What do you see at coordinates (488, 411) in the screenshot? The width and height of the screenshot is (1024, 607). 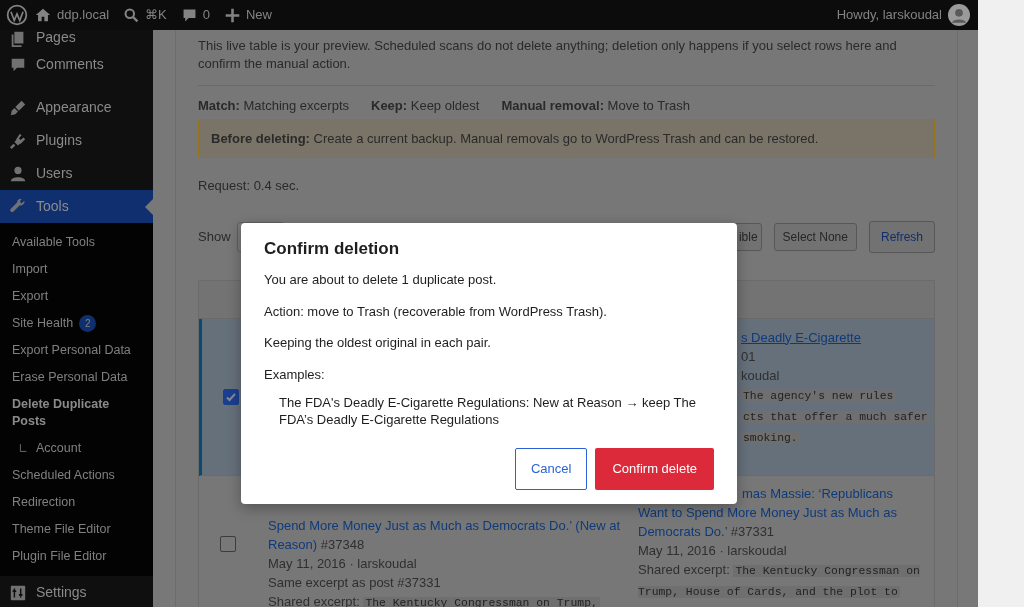 I see `example-text: The FDA's Deadly E-Cigarette Regulations: New at Reason → keep The FDA’s Deadly E-Cigarette Regulations` at bounding box center [488, 411].